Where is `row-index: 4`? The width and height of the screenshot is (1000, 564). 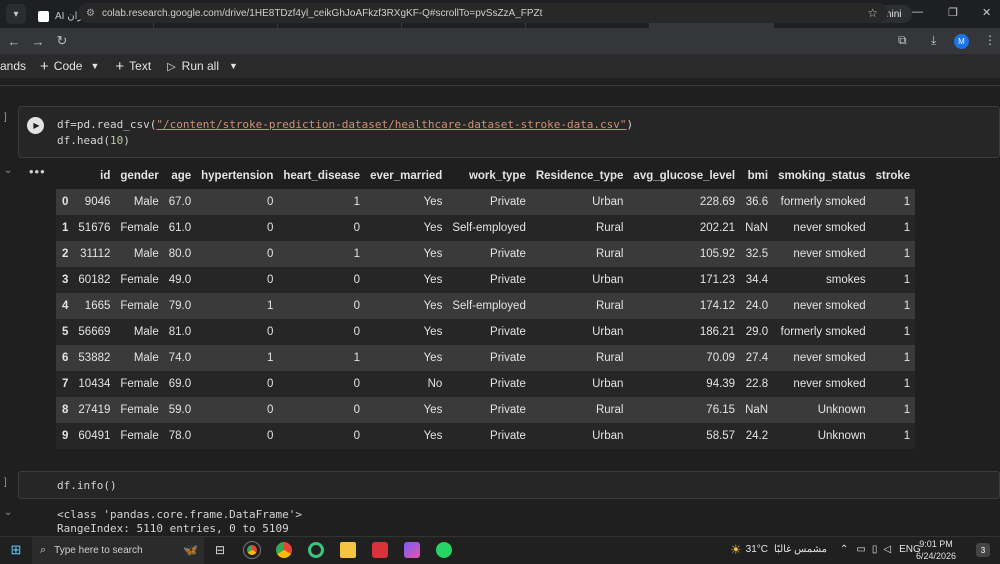 row-index: 4 is located at coordinates (65, 306).